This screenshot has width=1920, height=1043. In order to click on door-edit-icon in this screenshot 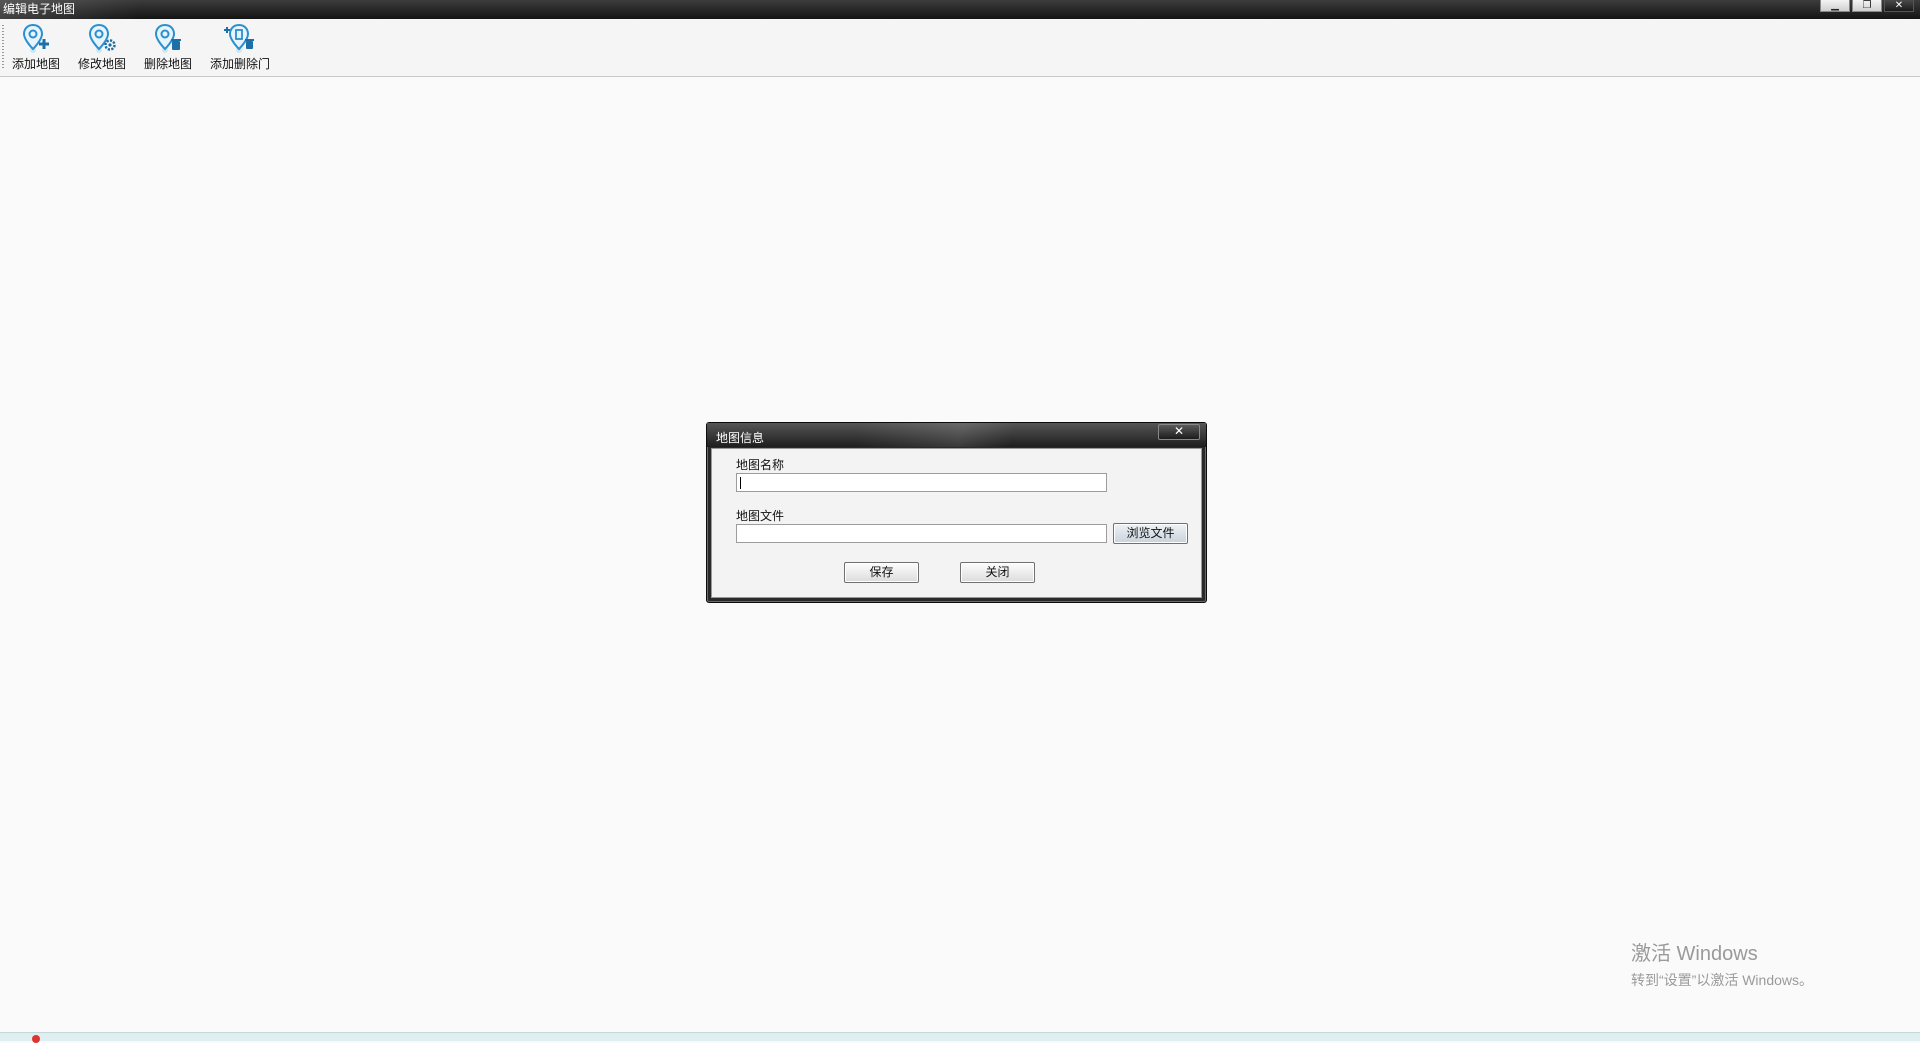, I will do `click(239, 38)`.